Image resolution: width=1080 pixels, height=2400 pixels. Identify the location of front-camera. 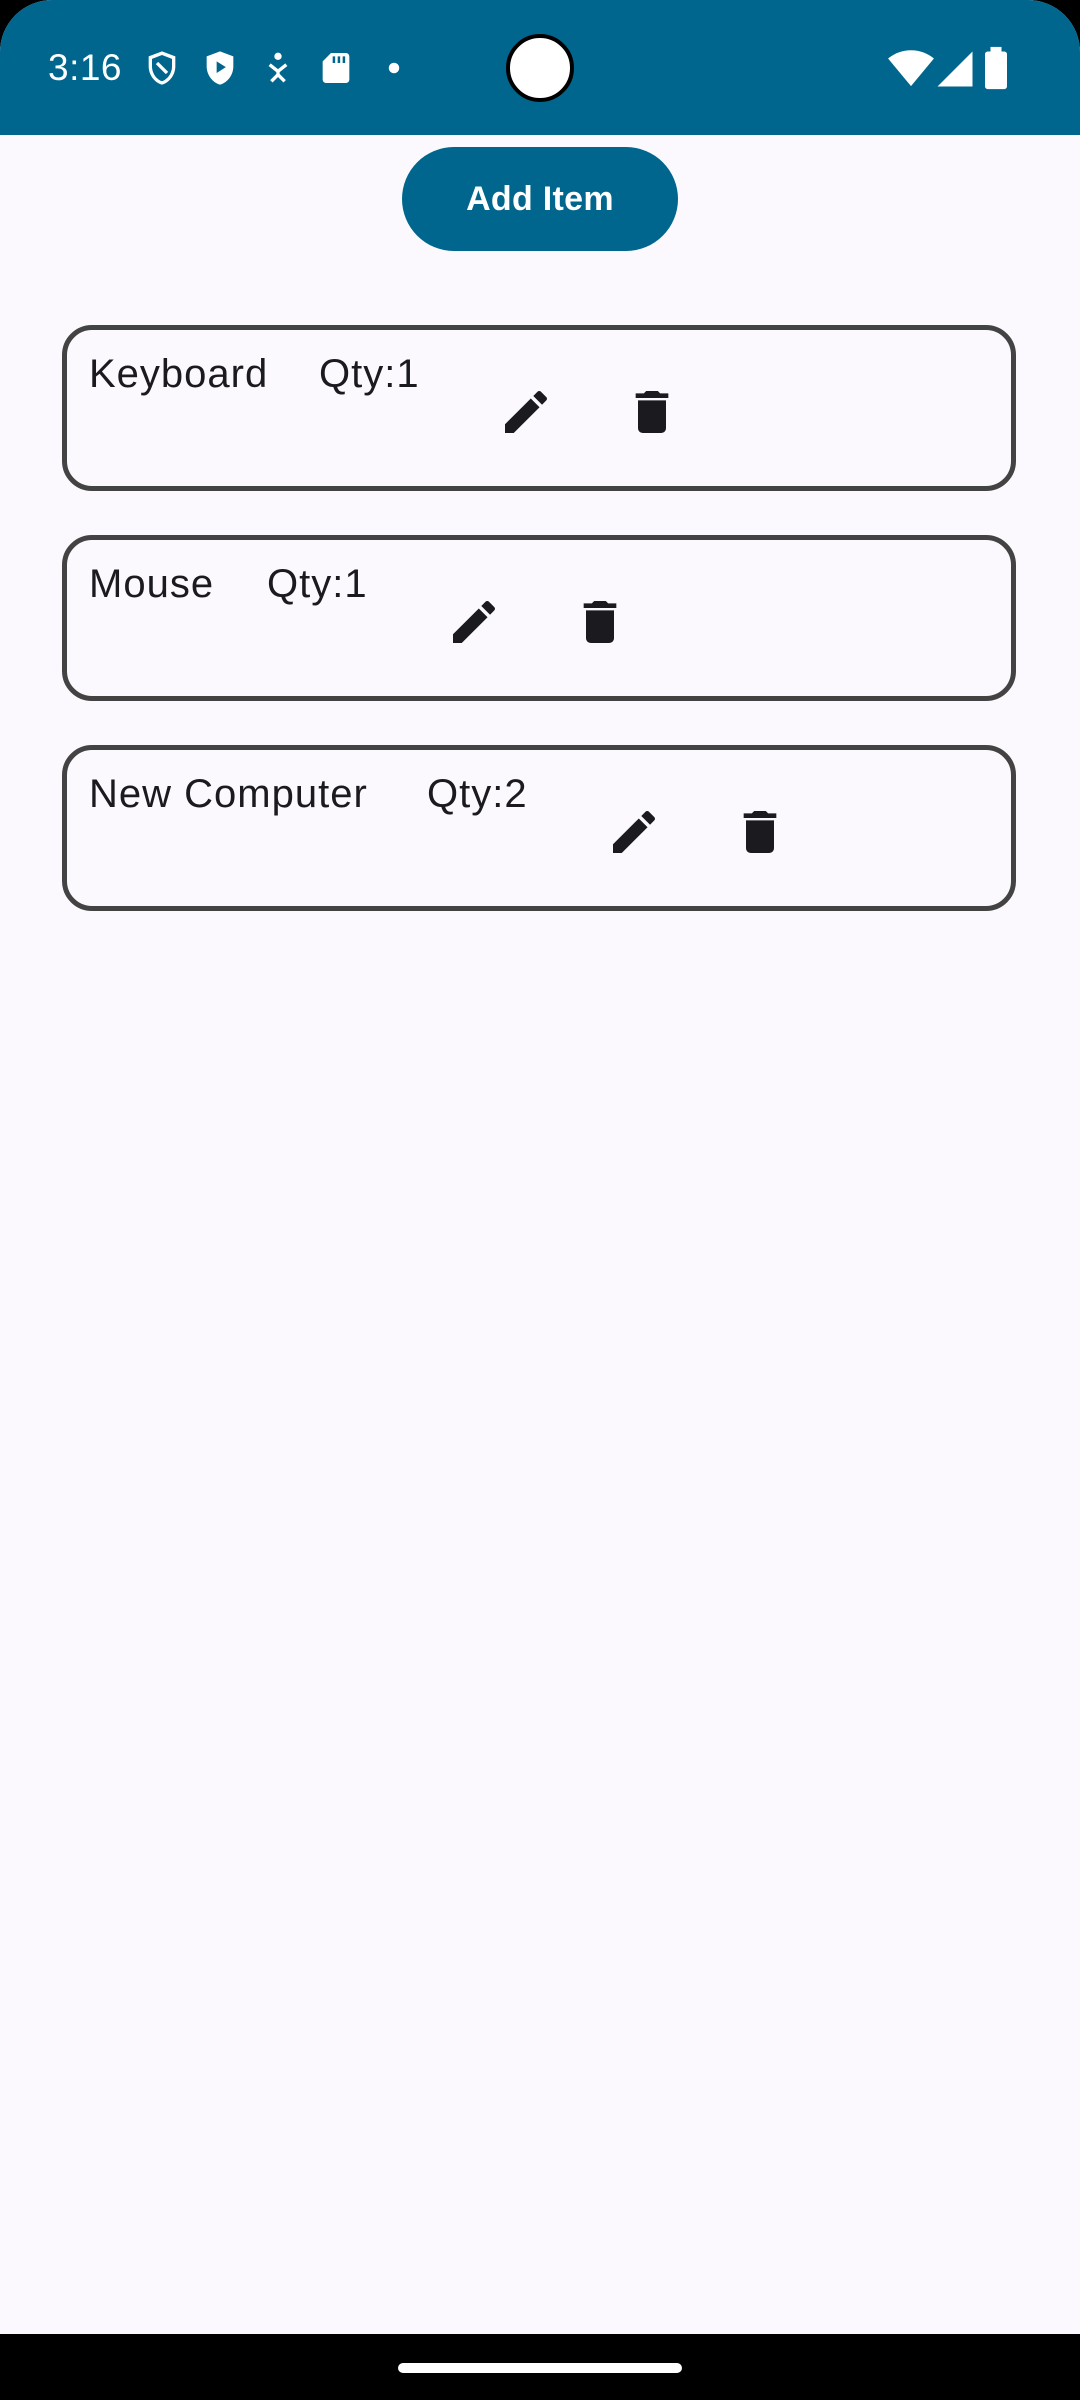
(540, 68).